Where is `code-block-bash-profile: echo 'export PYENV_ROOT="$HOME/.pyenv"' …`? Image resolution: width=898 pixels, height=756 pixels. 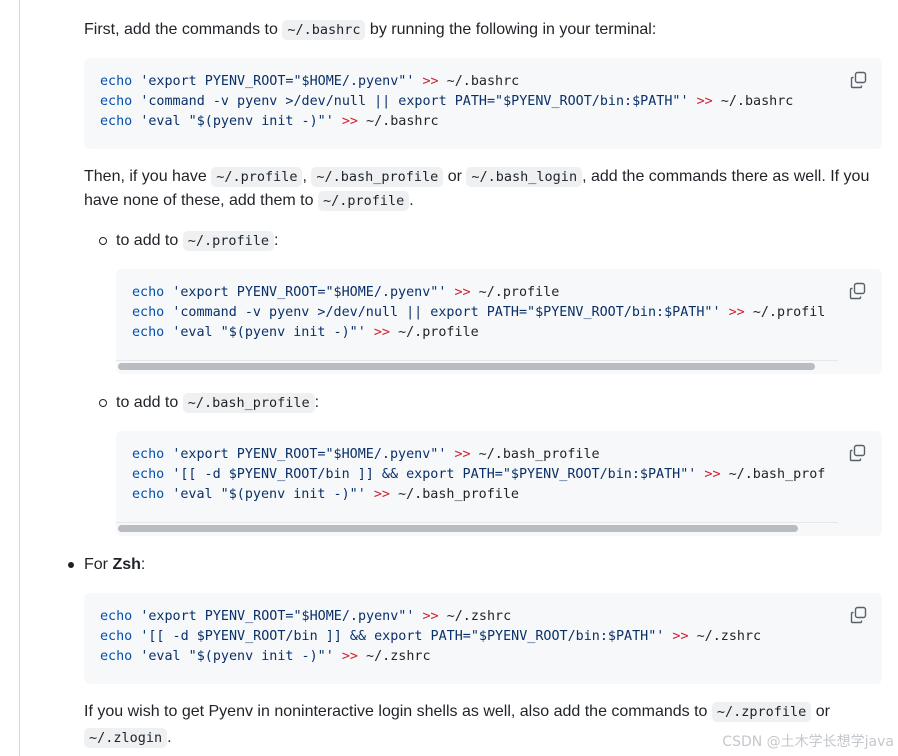
code-block-bash-profile: echo 'export PYENV_ROOT="$HOME/.pyenv"' … is located at coordinates (499, 483).